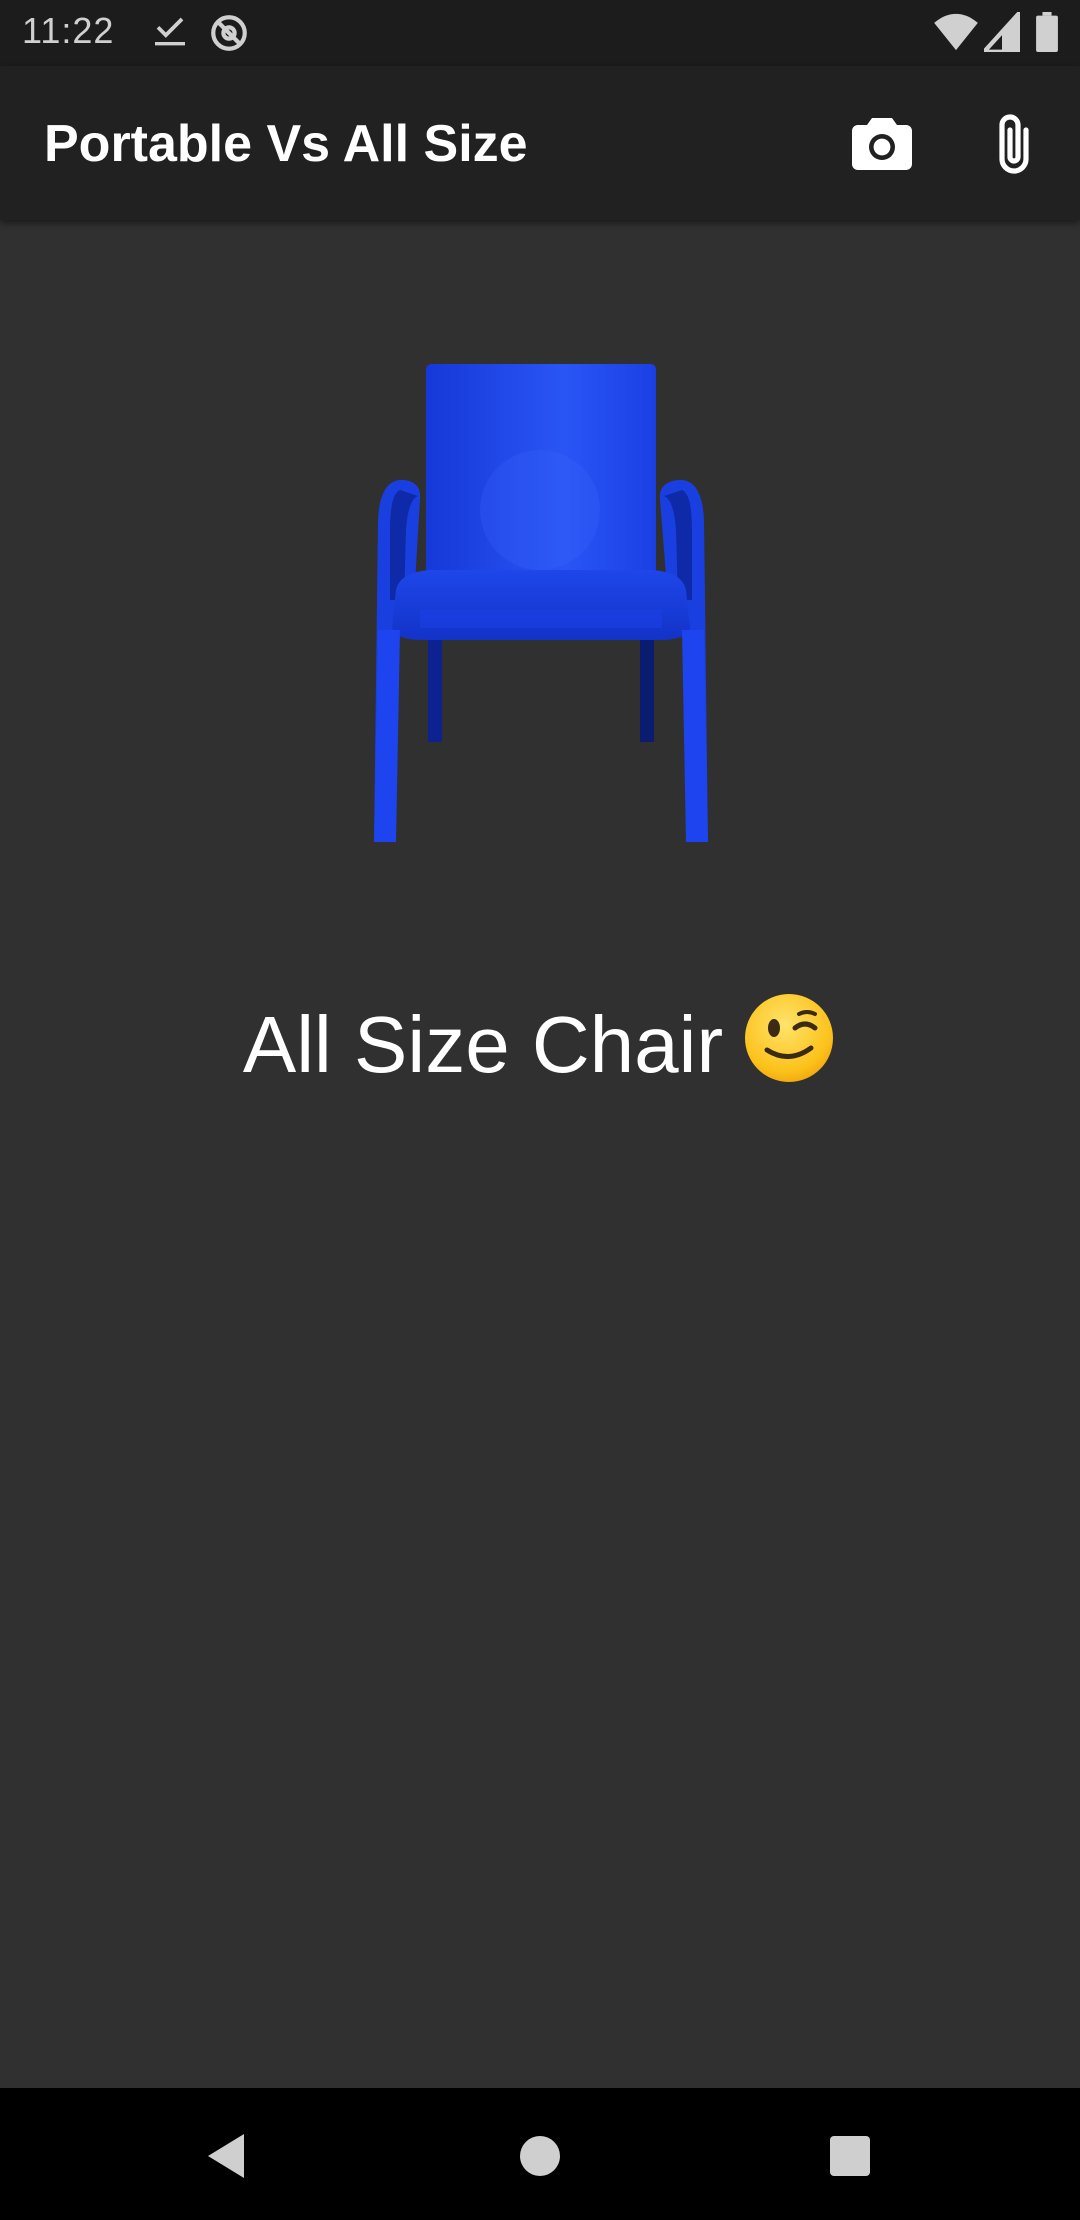 This screenshot has height=2220, width=1080. What do you see at coordinates (956, 34) in the screenshot?
I see `wifi-icon` at bounding box center [956, 34].